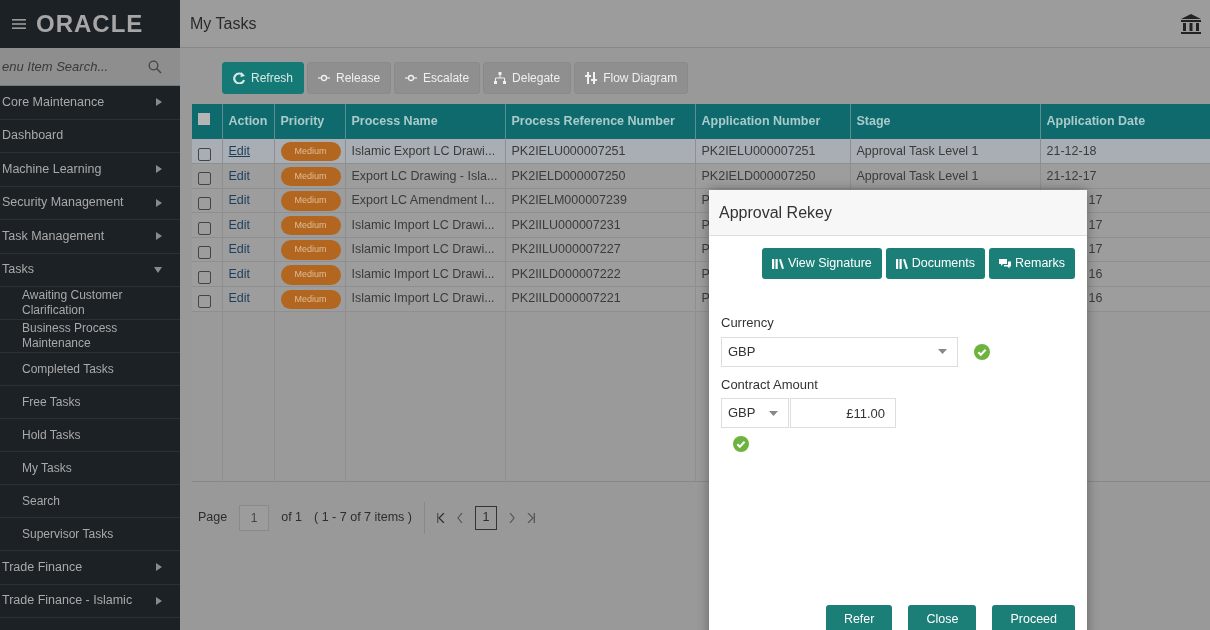 The width and height of the screenshot is (1210, 630). I want to click on column-header: Application Number, so click(772, 121).